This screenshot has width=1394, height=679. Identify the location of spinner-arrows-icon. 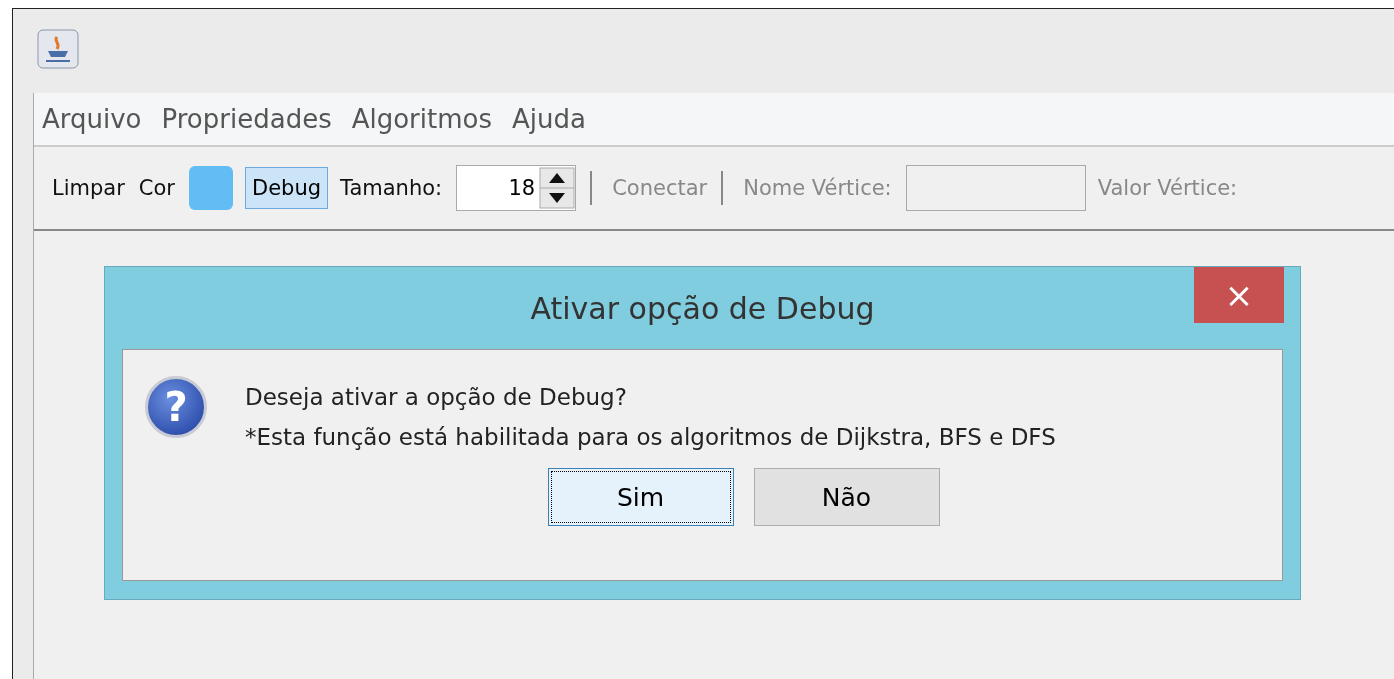
(557, 188).